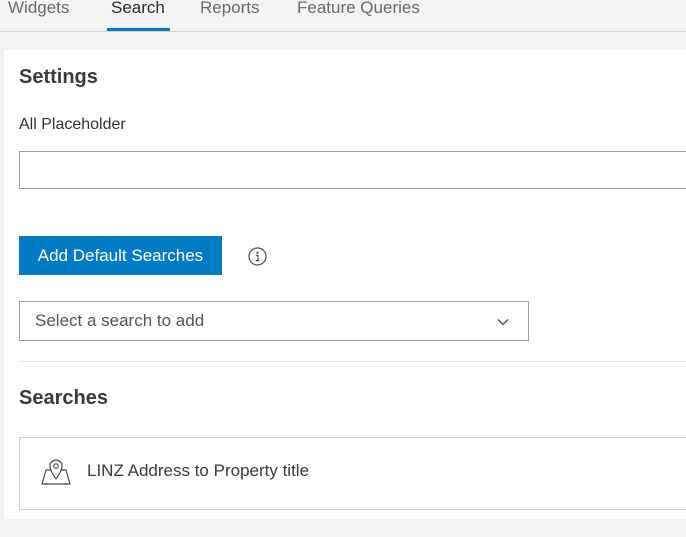 The height and width of the screenshot is (537, 686). What do you see at coordinates (358, 9) in the screenshot?
I see `tab-feature-queries: Feature Queries` at bounding box center [358, 9].